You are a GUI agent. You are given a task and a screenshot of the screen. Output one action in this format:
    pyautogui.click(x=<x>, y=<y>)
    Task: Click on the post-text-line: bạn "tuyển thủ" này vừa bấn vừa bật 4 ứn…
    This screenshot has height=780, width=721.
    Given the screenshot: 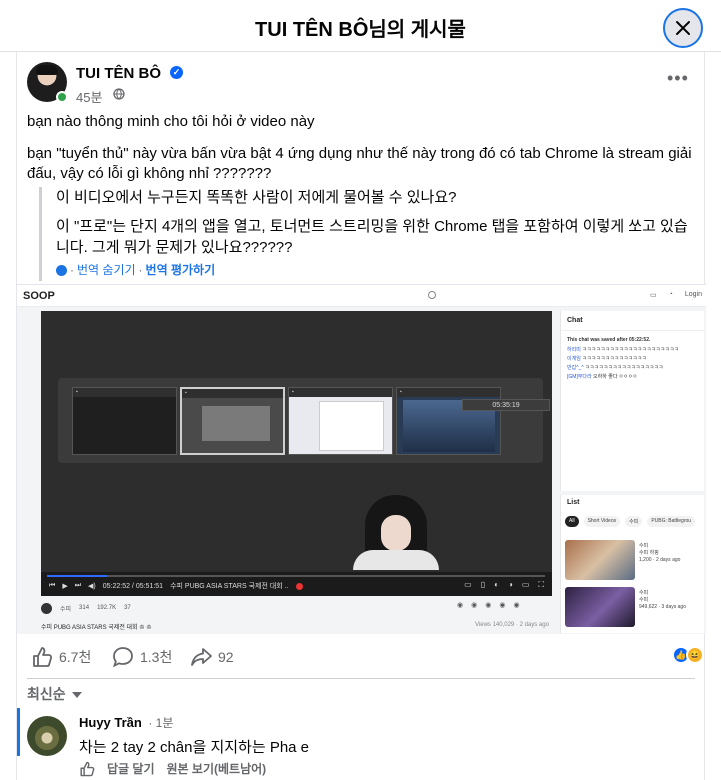 What is the action you would take?
    pyautogui.click(x=359, y=163)
    